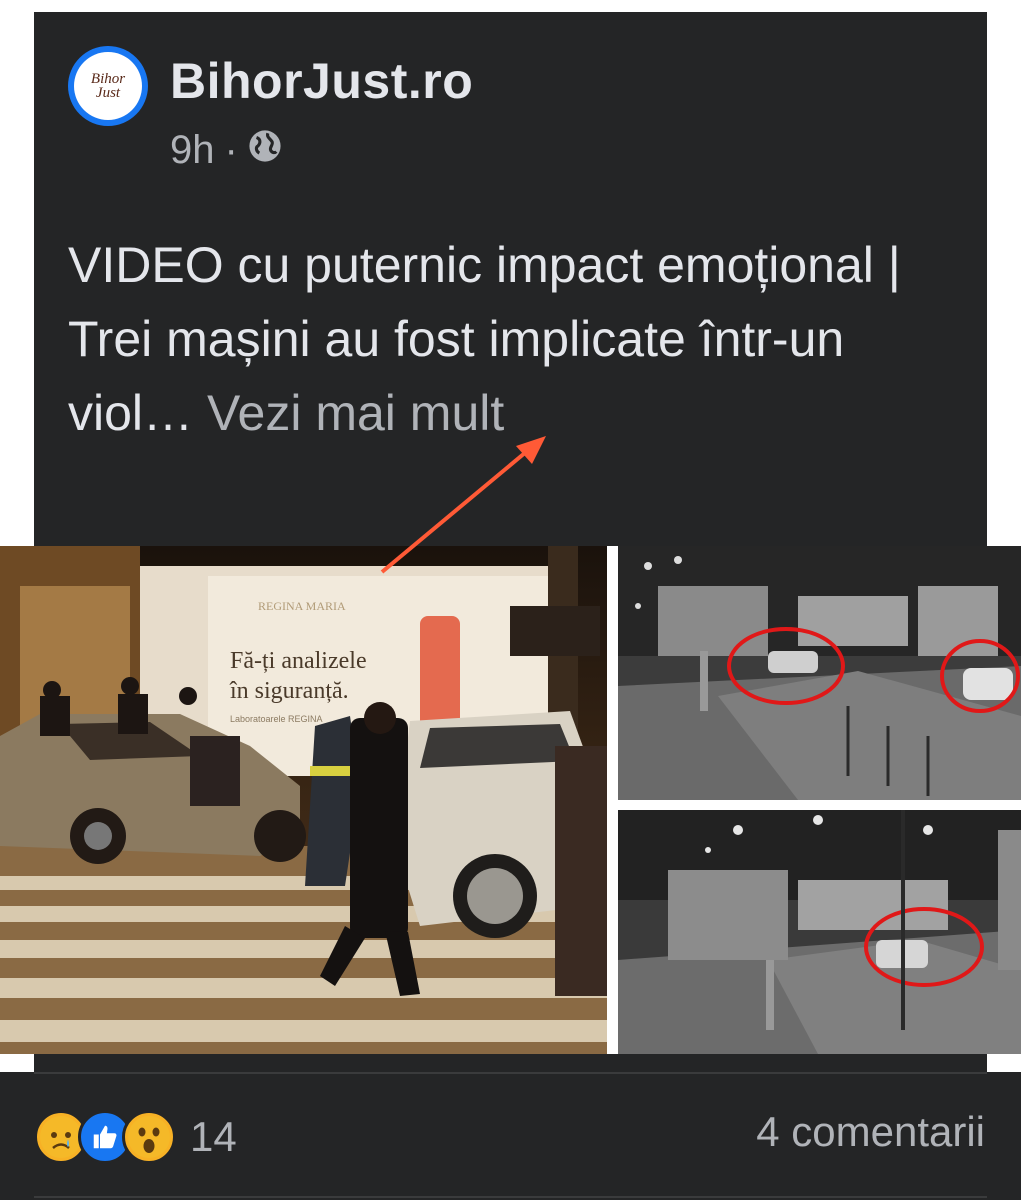 The image size is (1021, 1200). Describe the element at coordinates (276, 719) in the screenshot. I see `sign-small: Laboratoarele REGINA` at that location.